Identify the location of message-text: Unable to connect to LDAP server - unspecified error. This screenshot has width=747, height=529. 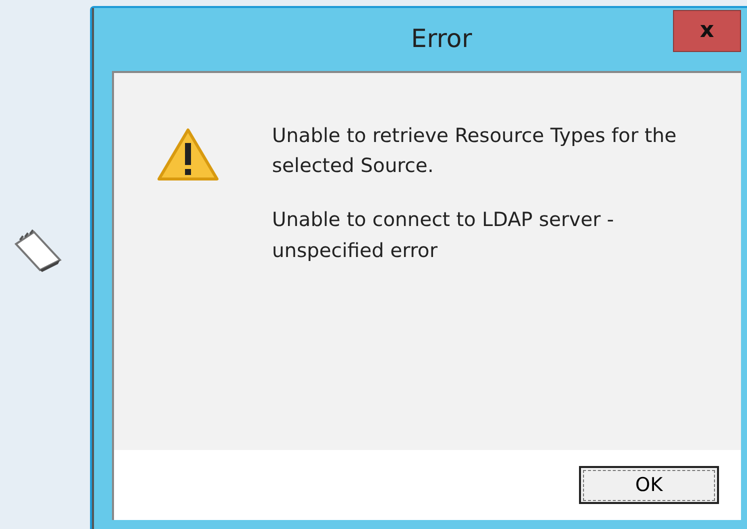
(443, 235).